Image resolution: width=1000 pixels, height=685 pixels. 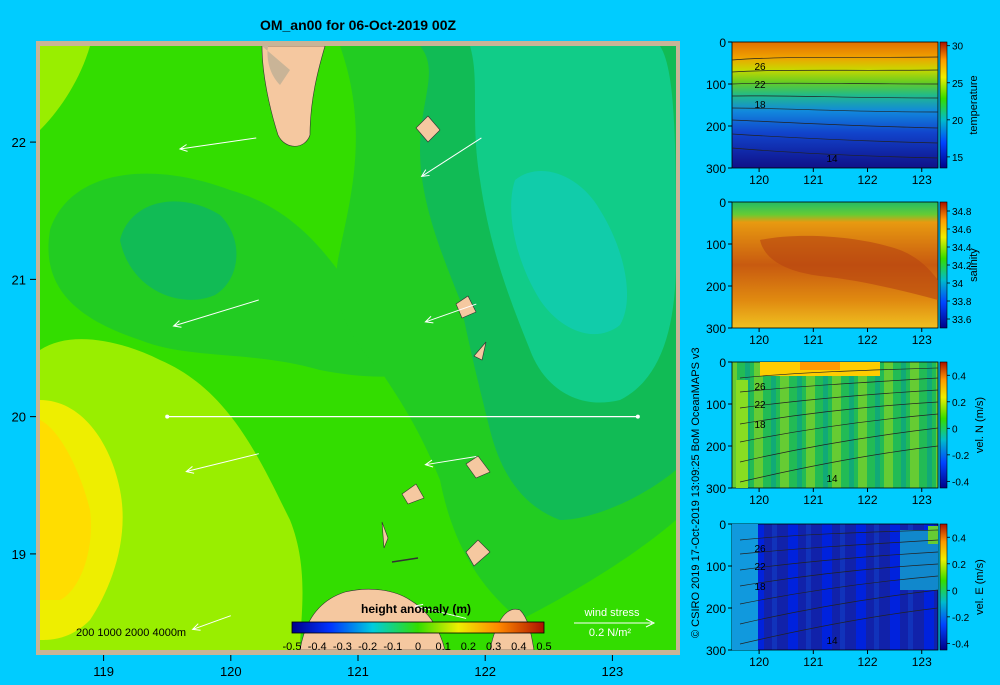 What do you see at coordinates (443, 647) in the screenshot?
I see `map-colorbar-tick-label: 0.1` at bounding box center [443, 647].